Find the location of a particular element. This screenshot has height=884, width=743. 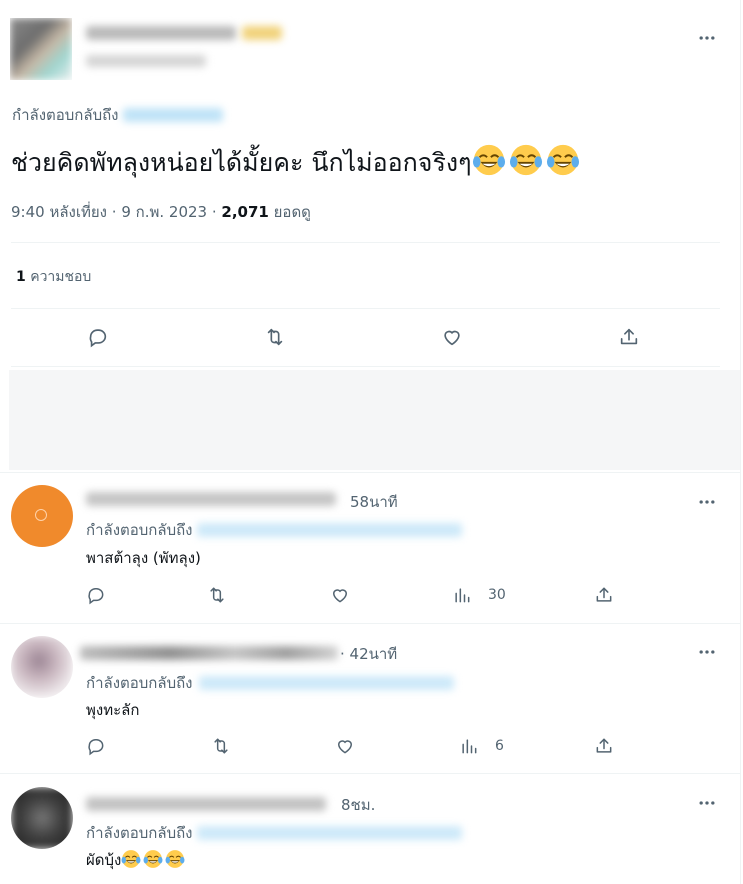

author-display-name is located at coordinates (161, 33).